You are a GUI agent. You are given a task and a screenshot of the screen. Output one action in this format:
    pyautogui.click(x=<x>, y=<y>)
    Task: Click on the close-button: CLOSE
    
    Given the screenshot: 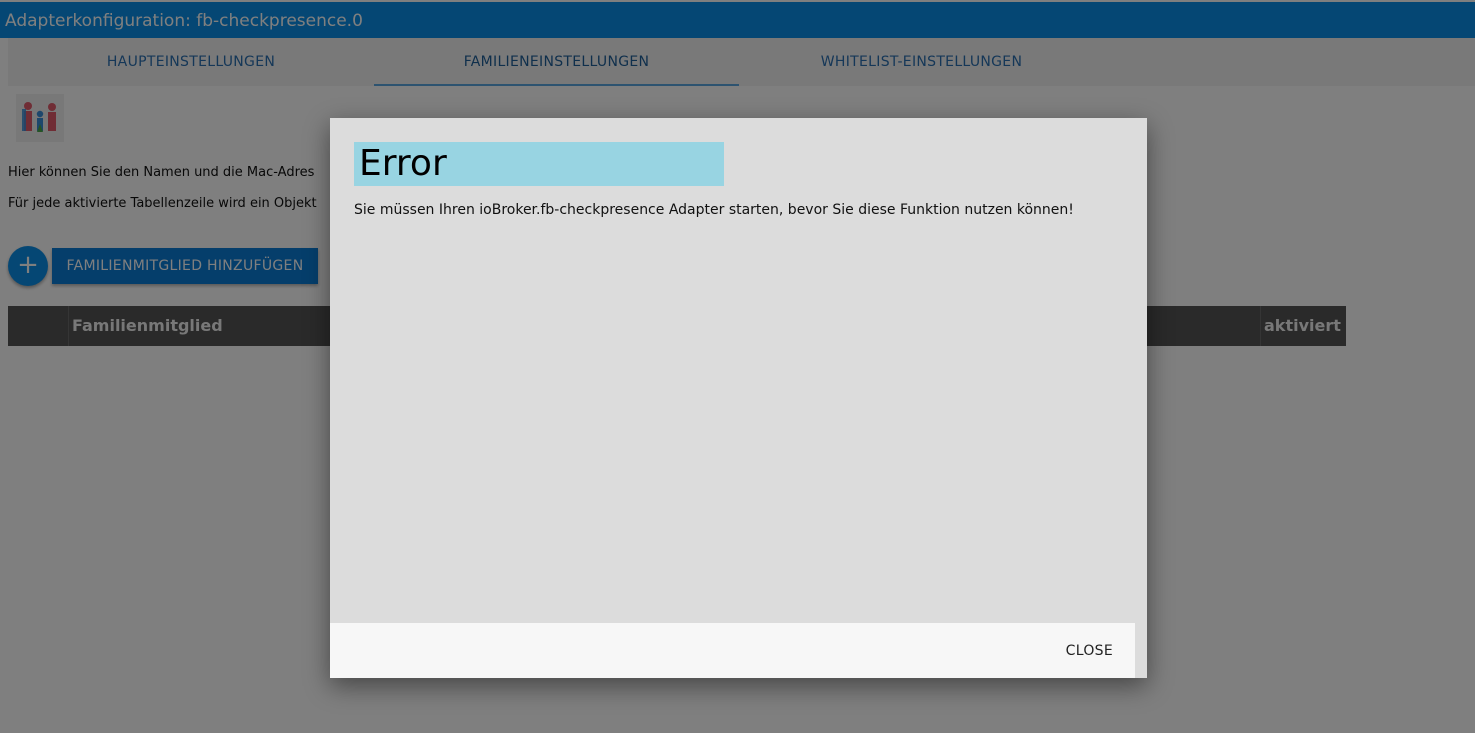 What is the action you would take?
    pyautogui.click(x=1089, y=651)
    